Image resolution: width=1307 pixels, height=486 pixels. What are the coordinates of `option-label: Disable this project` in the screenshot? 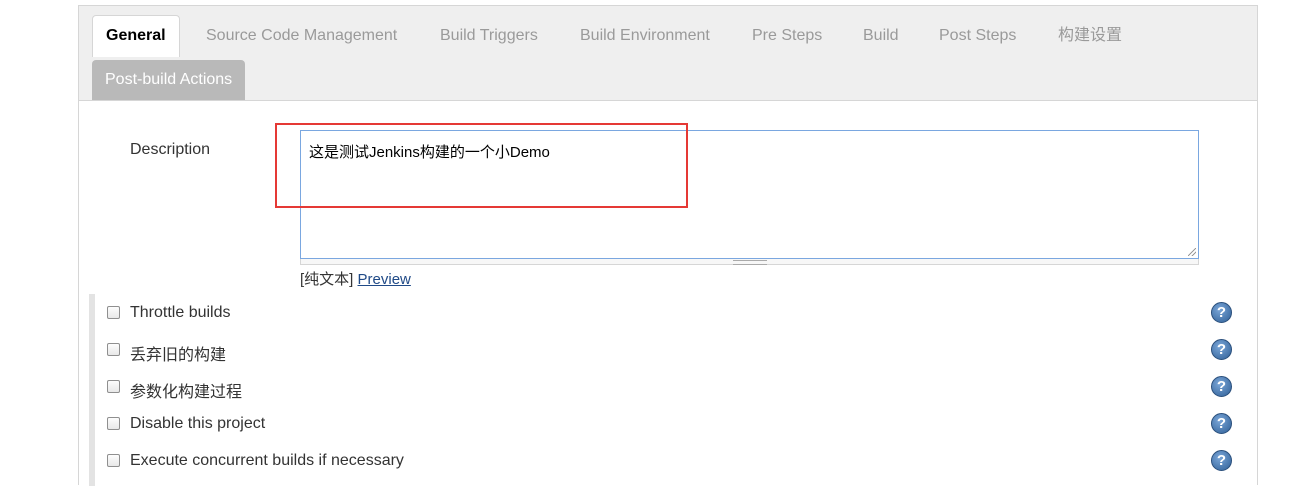 It's located at (197, 424).